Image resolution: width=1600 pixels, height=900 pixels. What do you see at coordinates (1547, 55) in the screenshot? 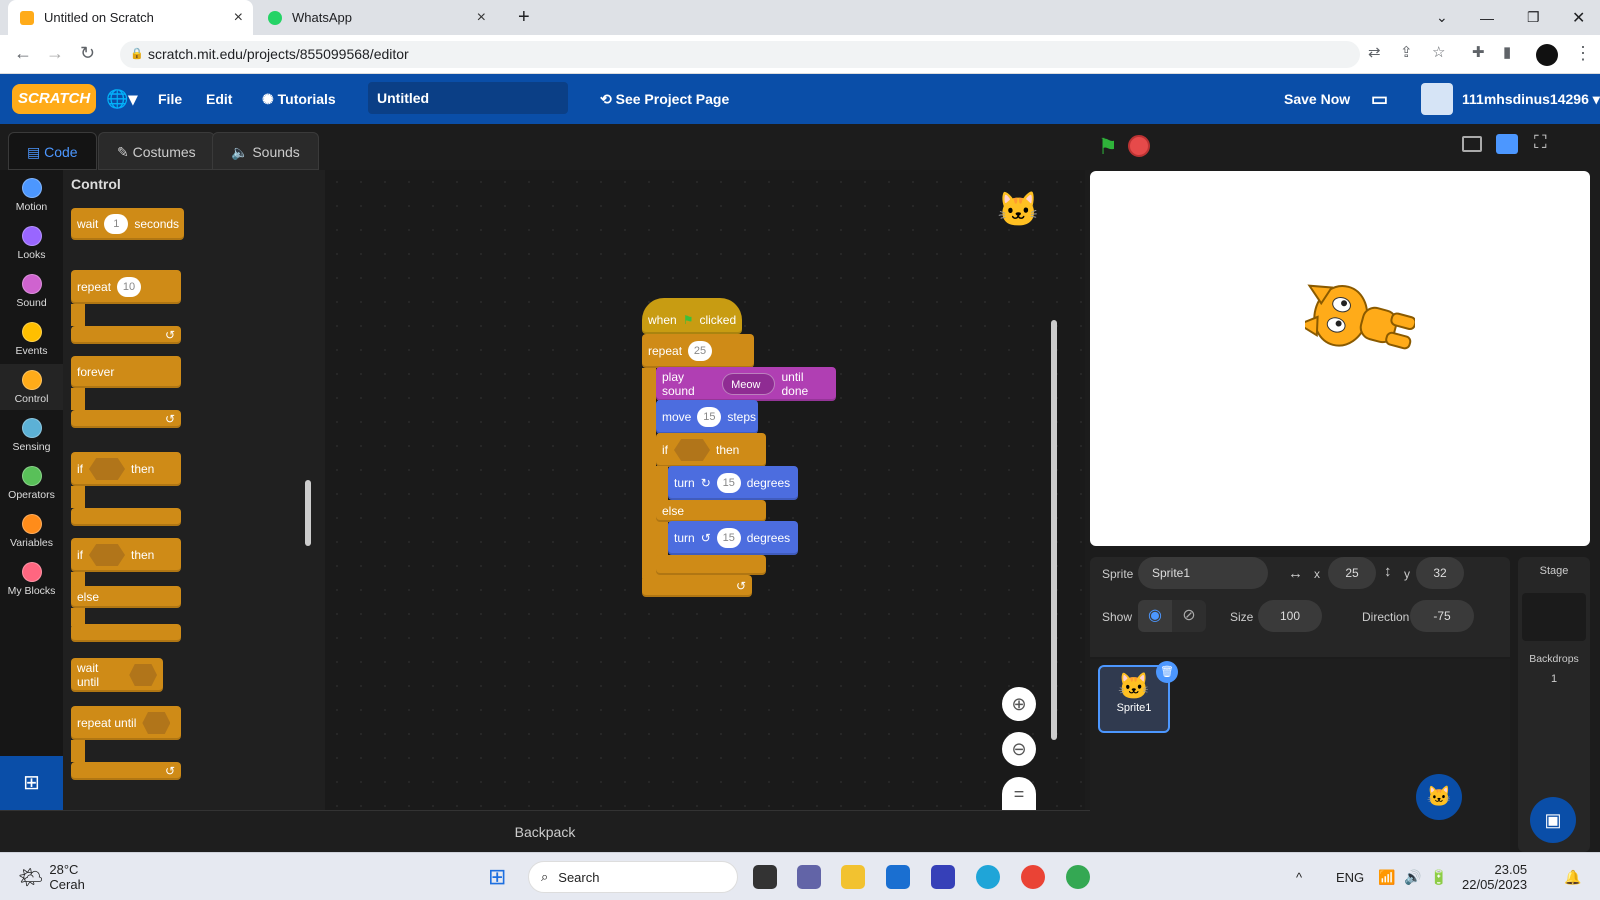
I see `profile-avatar` at bounding box center [1547, 55].